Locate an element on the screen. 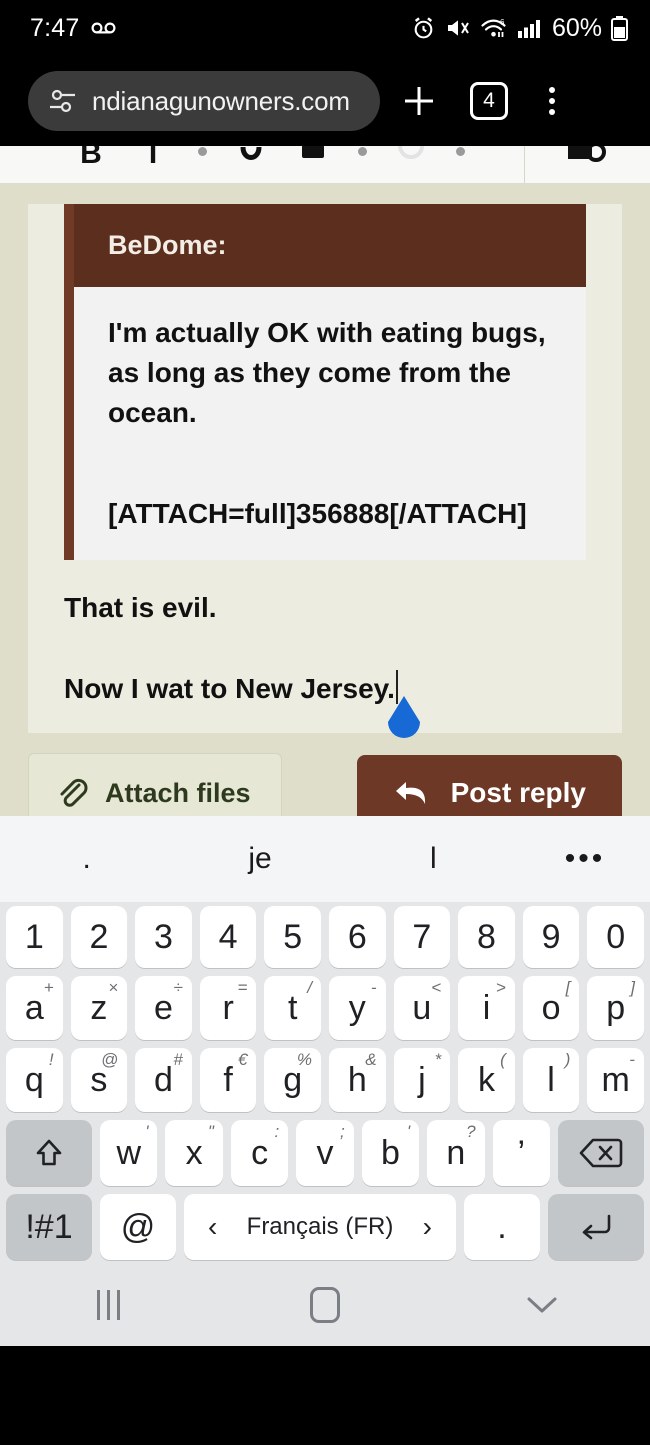 This screenshot has height=1445, width=650. chevron-right-icon: › is located at coordinates (427, 1227).